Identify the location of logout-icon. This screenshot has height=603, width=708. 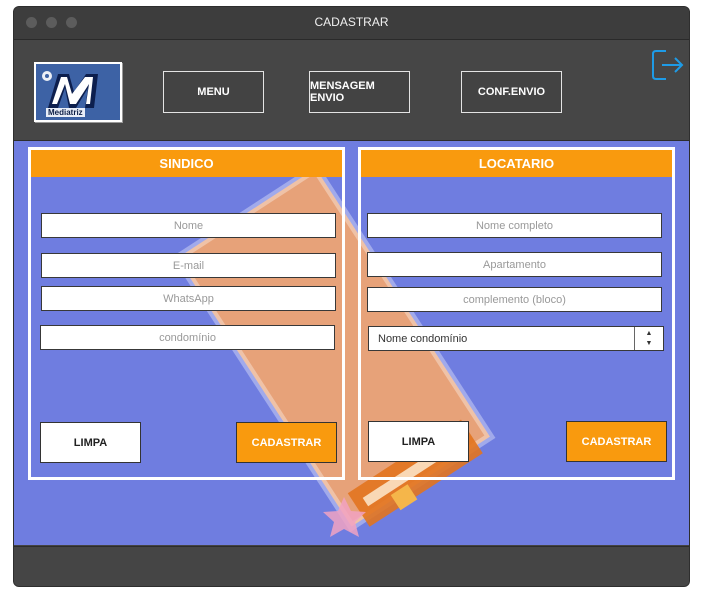
(668, 65).